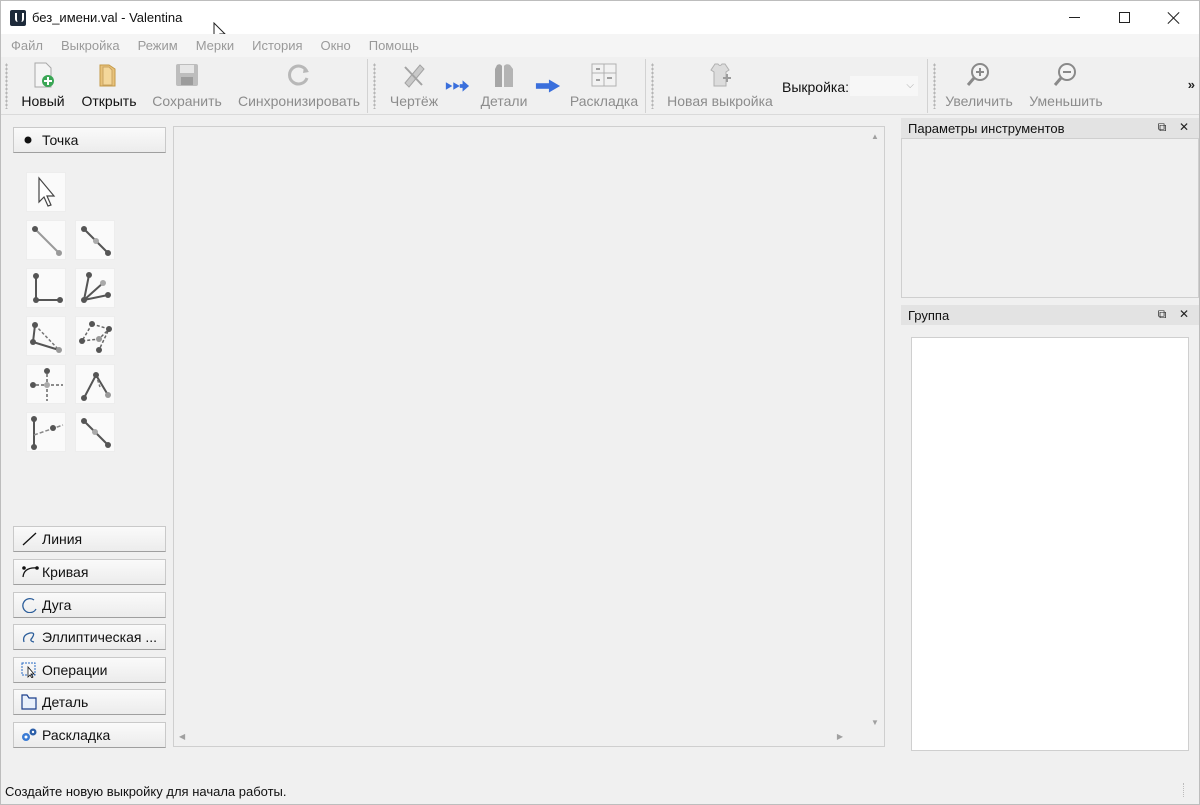  I want to click on elliptical-arc-icon, so click(30, 637).